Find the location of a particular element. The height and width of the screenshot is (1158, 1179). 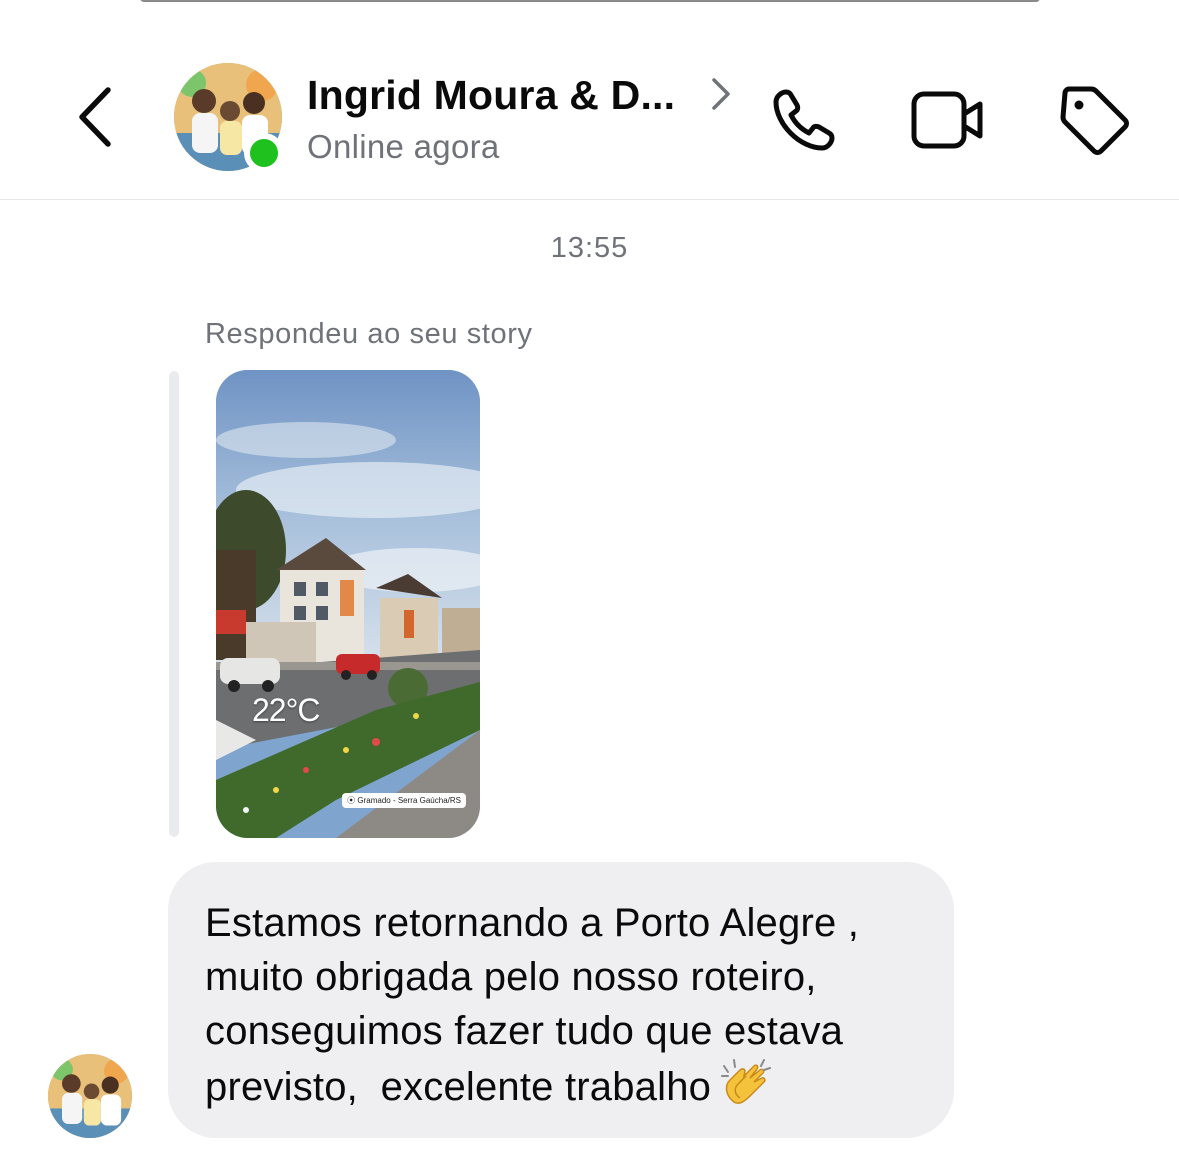

story-reply-label: Respondeu ao seu story is located at coordinates (369, 334).